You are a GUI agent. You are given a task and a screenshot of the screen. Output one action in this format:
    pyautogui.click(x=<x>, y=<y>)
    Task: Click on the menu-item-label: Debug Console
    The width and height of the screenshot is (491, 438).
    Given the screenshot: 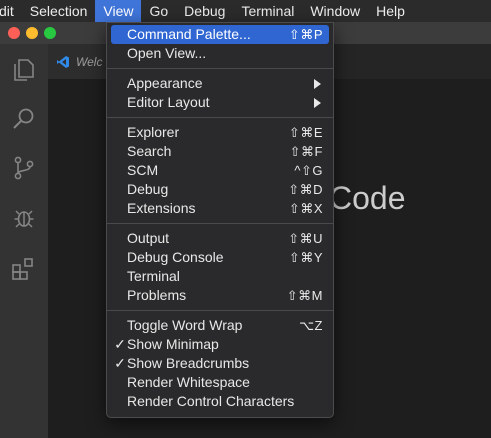 What is the action you would take?
    pyautogui.click(x=175, y=257)
    